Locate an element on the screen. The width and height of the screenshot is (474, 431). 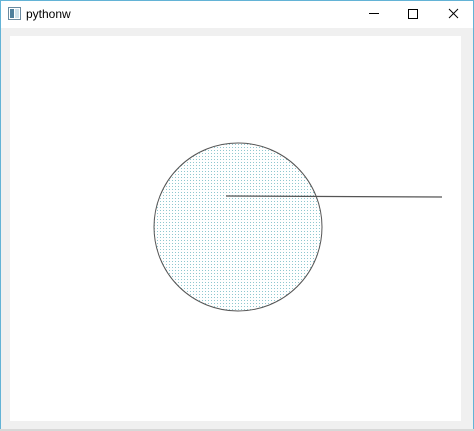
close-icon is located at coordinates (453, 13).